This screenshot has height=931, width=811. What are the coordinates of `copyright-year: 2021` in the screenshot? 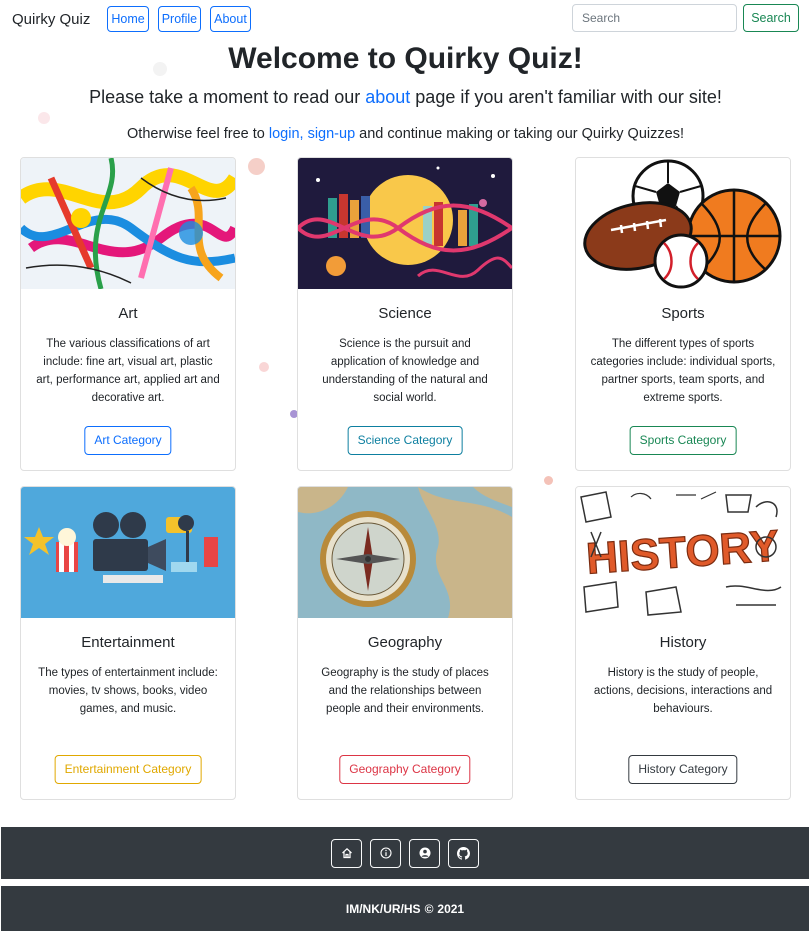 It's located at (451, 908).